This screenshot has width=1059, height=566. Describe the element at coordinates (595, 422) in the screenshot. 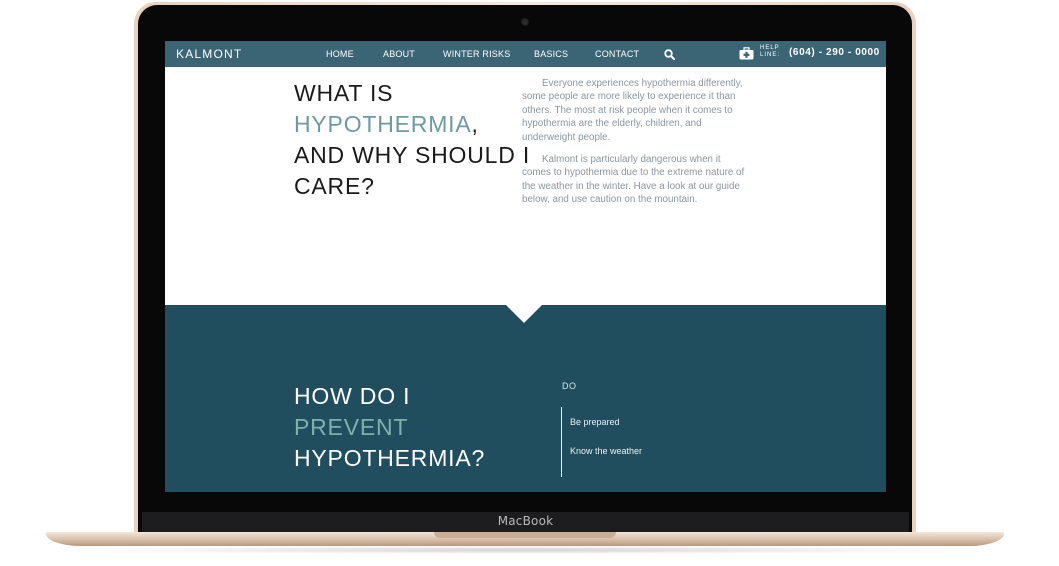

I see `do-item-be-prepared: Be prepared` at that location.